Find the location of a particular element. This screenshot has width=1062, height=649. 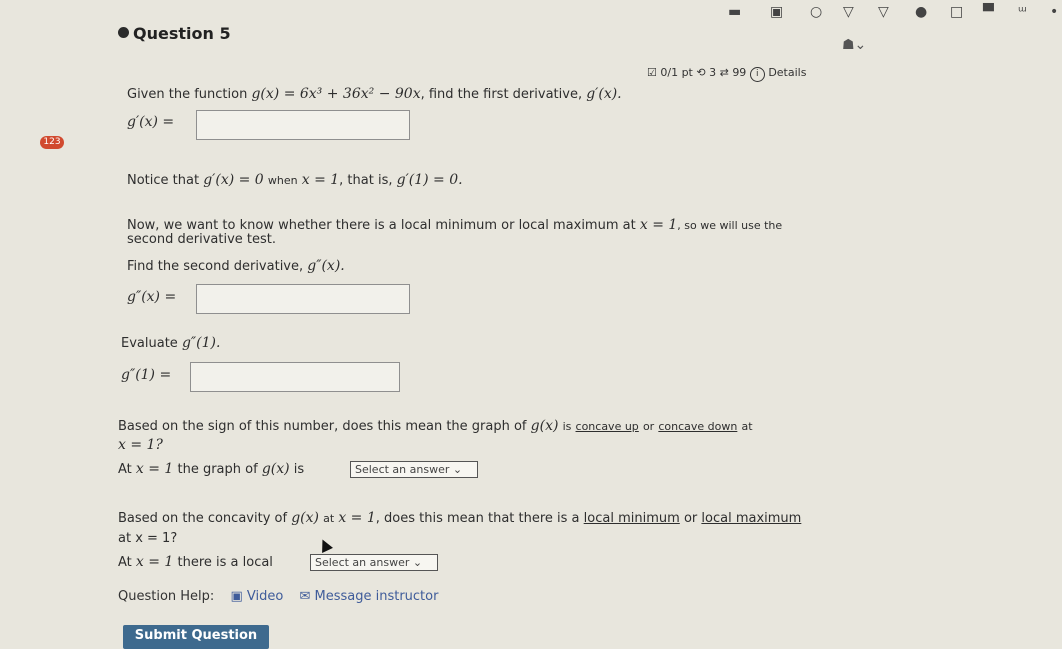

evaluate-label: g″(1) = is located at coordinates (146, 375).